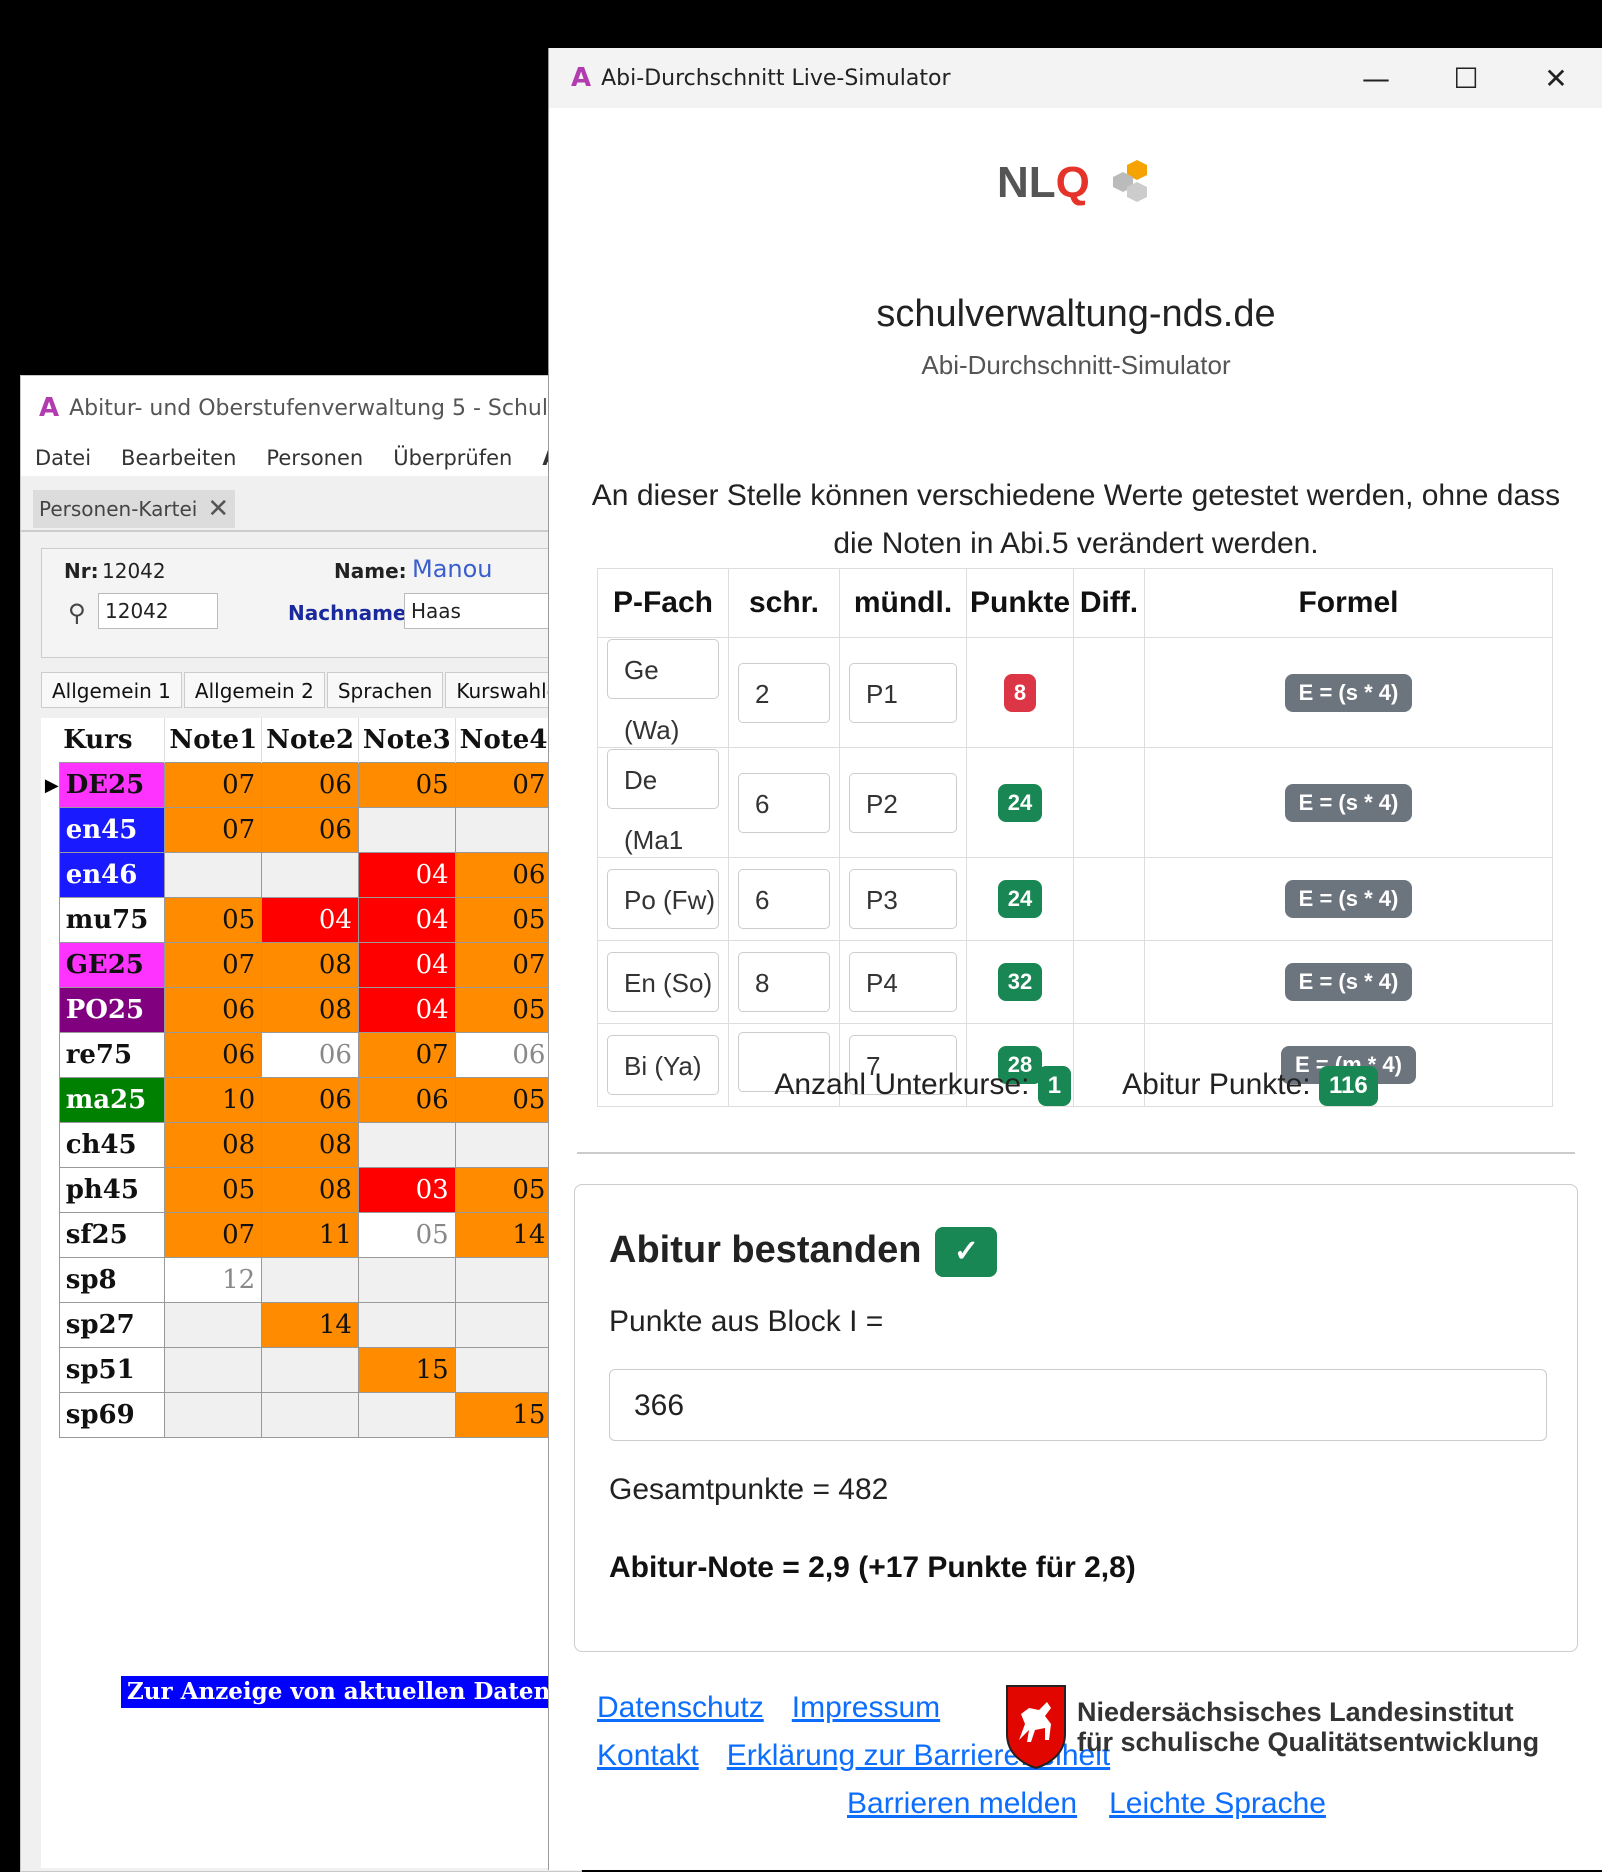  Describe the element at coordinates (112, 1145) in the screenshot. I see `kurs-cell: ch45` at that location.